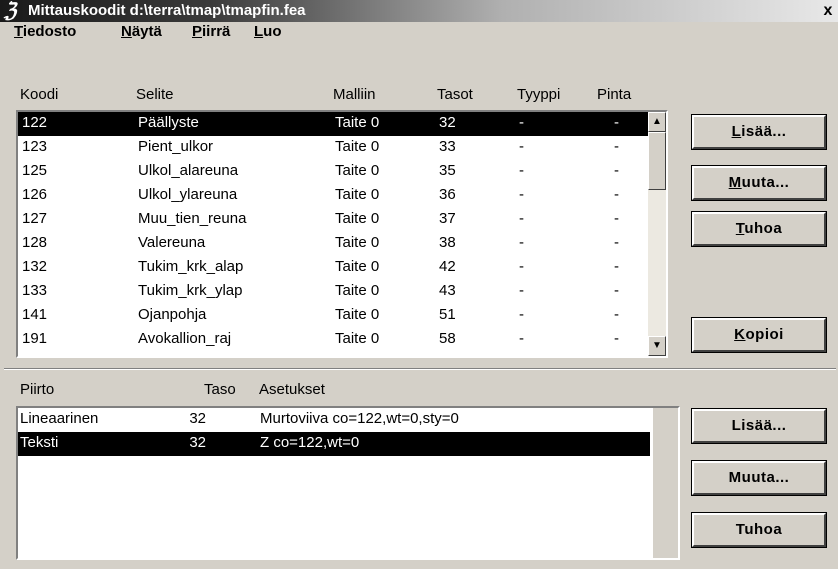 The height and width of the screenshot is (569, 838). Describe the element at coordinates (268, 32) in the screenshot. I see `menu-luo: Luo` at that location.